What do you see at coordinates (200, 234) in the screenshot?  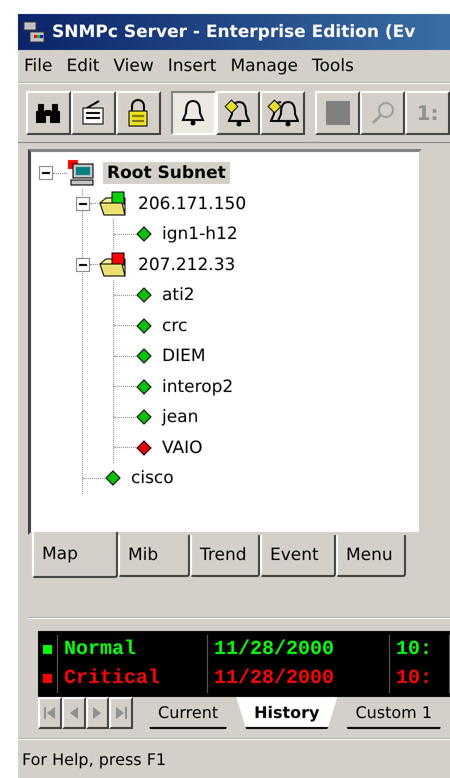 I see `tree-item: ign1-h12` at bounding box center [200, 234].